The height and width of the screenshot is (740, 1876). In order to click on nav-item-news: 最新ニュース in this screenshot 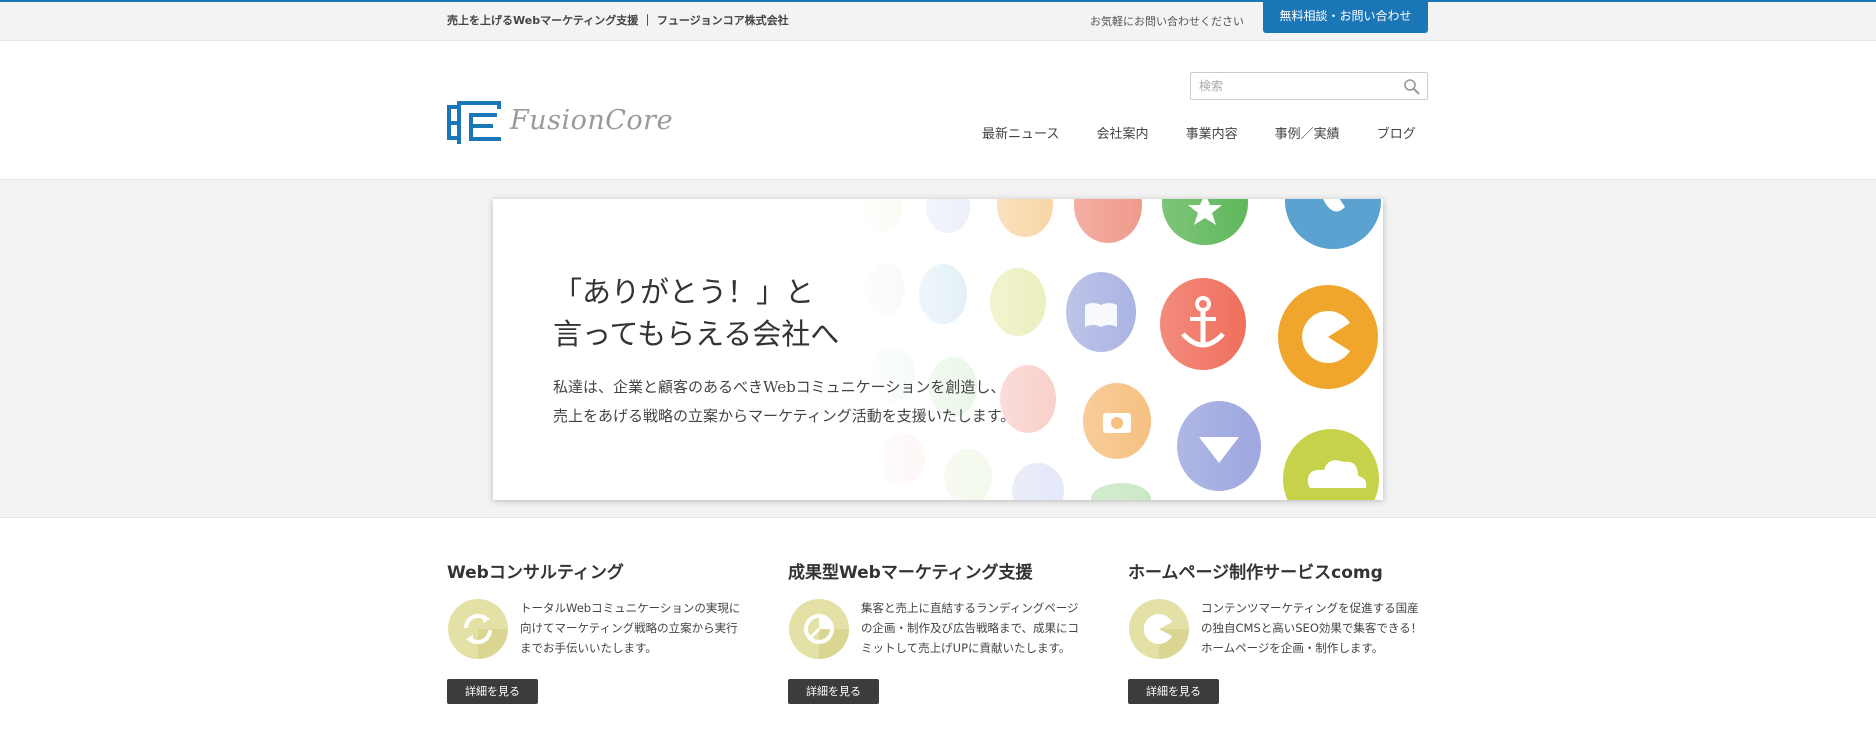, I will do `click(1020, 132)`.